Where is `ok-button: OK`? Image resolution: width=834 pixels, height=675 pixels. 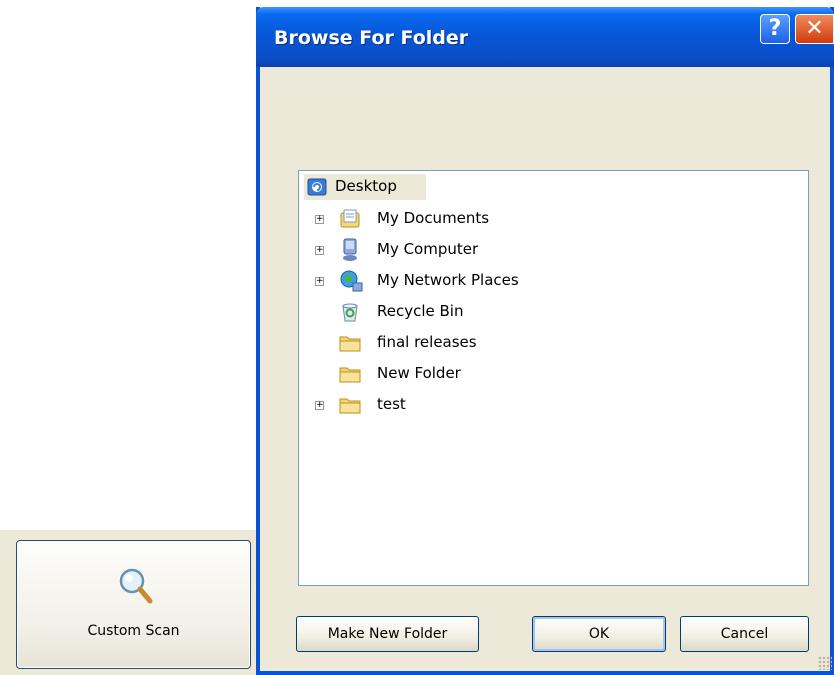 ok-button: OK is located at coordinates (599, 634).